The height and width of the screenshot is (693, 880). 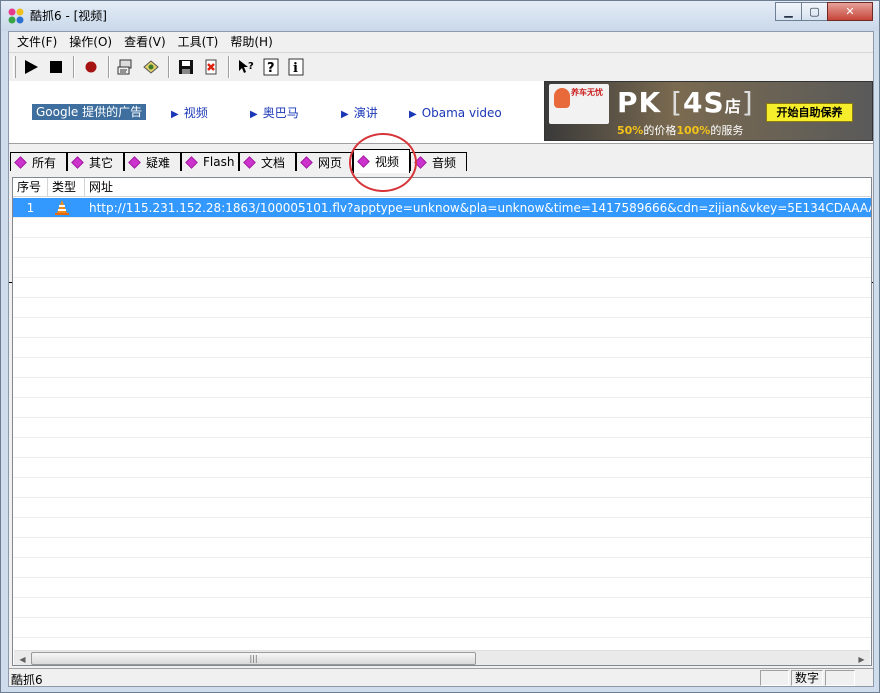 I want to click on arrow-left-icon: ◀, so click(x=22, y=659).